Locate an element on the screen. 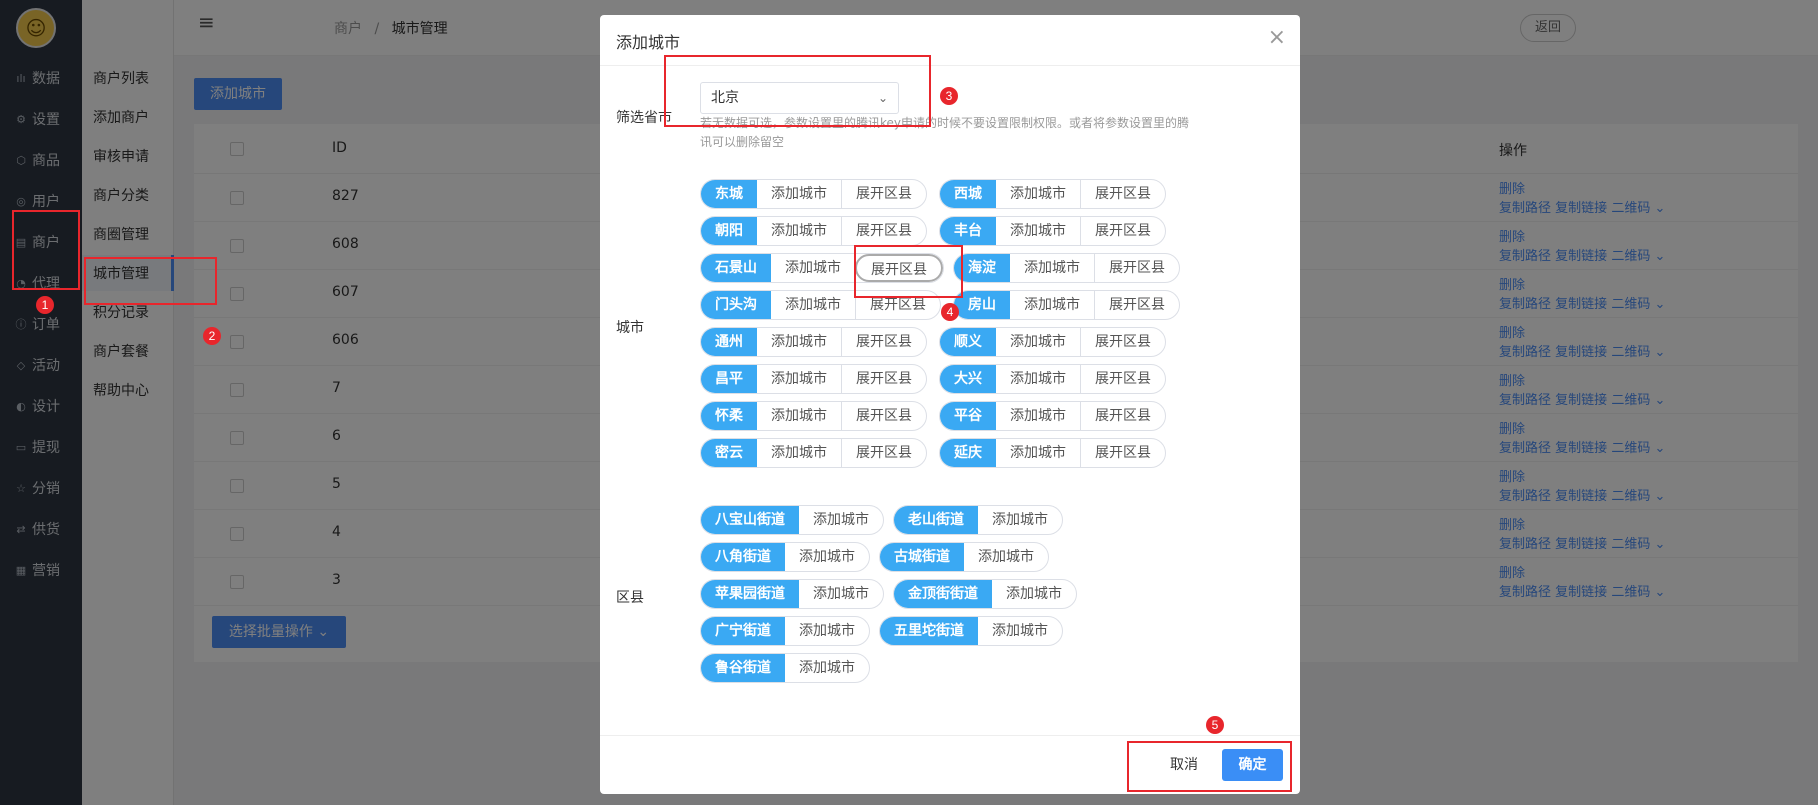  city-label: 城市 is located at coordinates (630, 328).